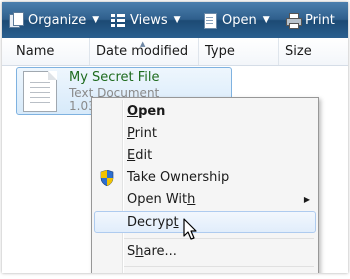 Image resolution: width=350 pixels, height=279 pixels. I want to click on views-button: Views ▼, so click(145, 20).